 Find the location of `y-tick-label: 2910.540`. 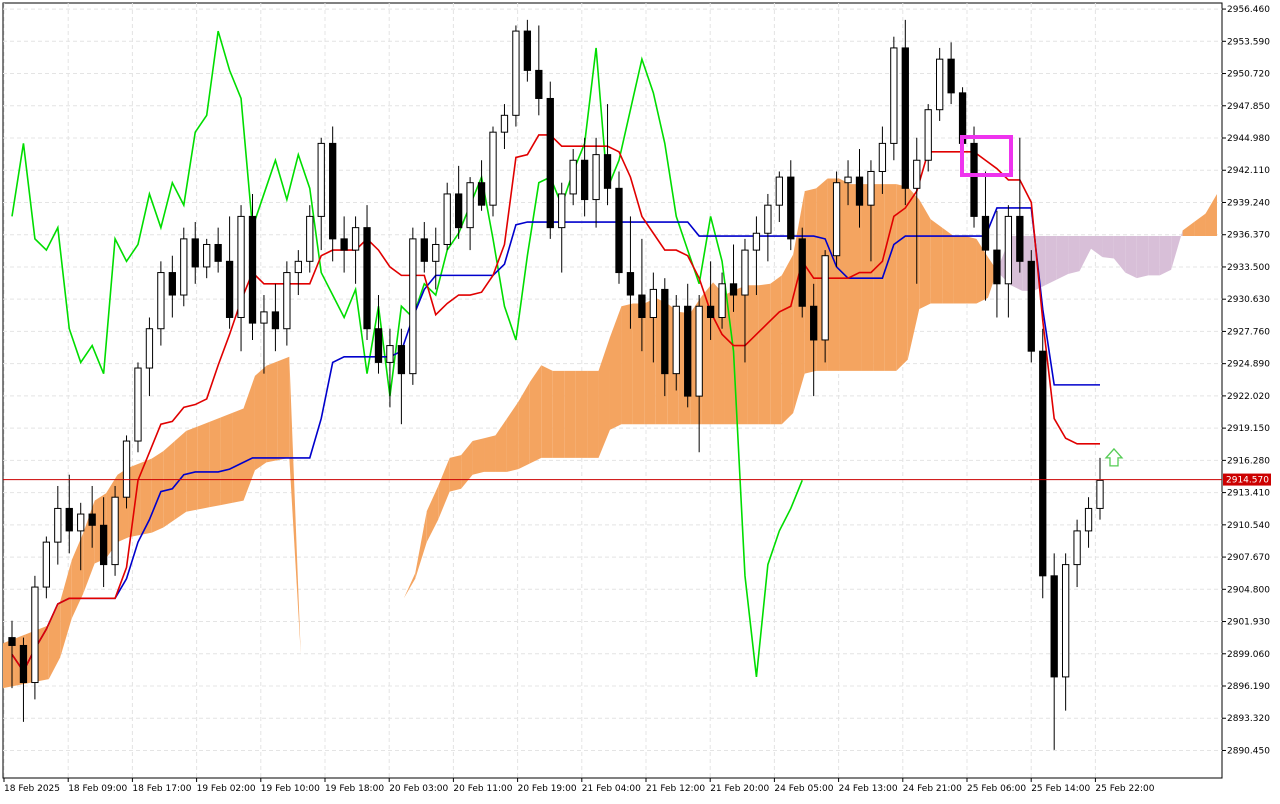

y-tick-label: 2910.540 is located at coordinates (1248, 526).